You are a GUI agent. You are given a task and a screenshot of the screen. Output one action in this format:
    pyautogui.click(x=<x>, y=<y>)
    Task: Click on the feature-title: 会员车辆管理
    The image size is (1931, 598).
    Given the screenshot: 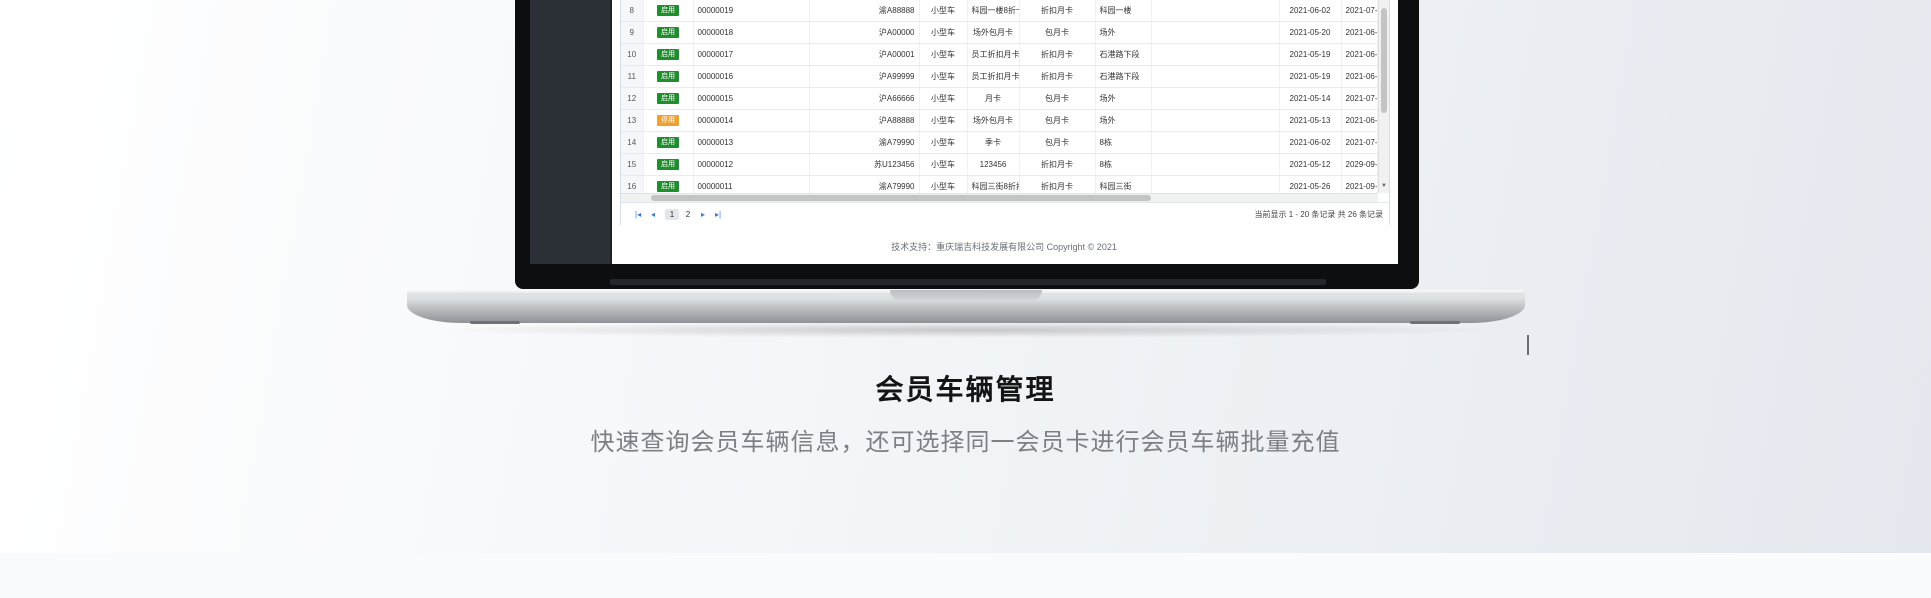 What is the action you would take?
    pyautogui.click(x=965, y=389)
    